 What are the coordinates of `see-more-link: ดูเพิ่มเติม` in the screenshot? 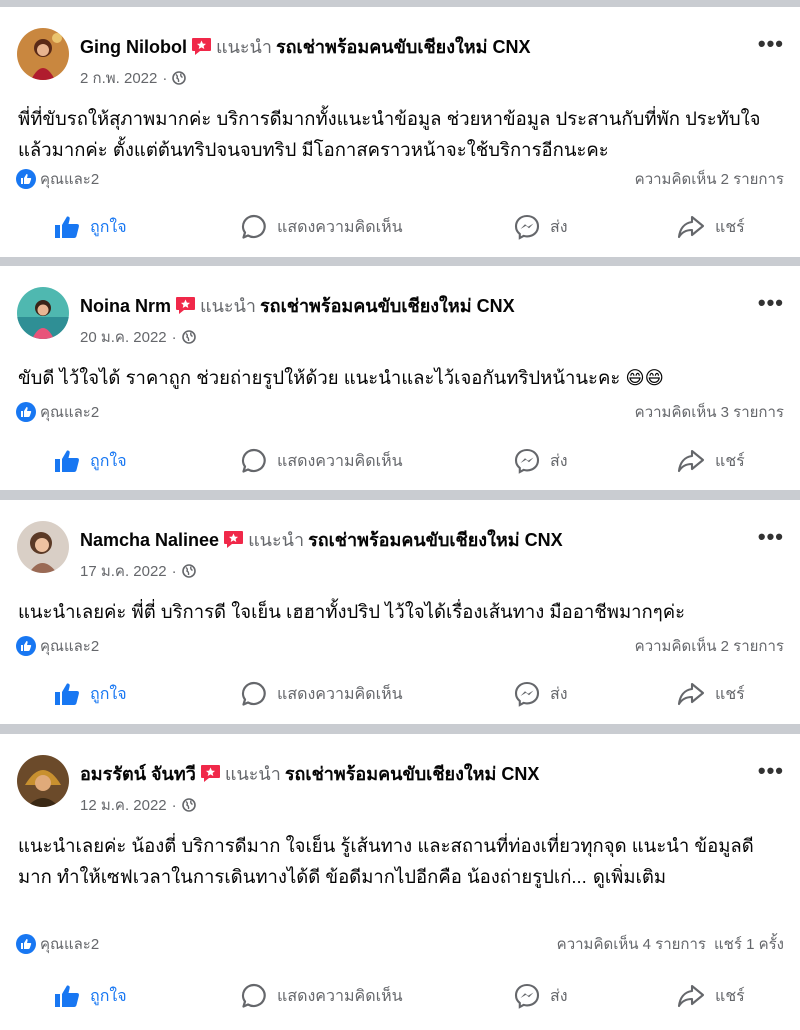 It's located at (629, 876).